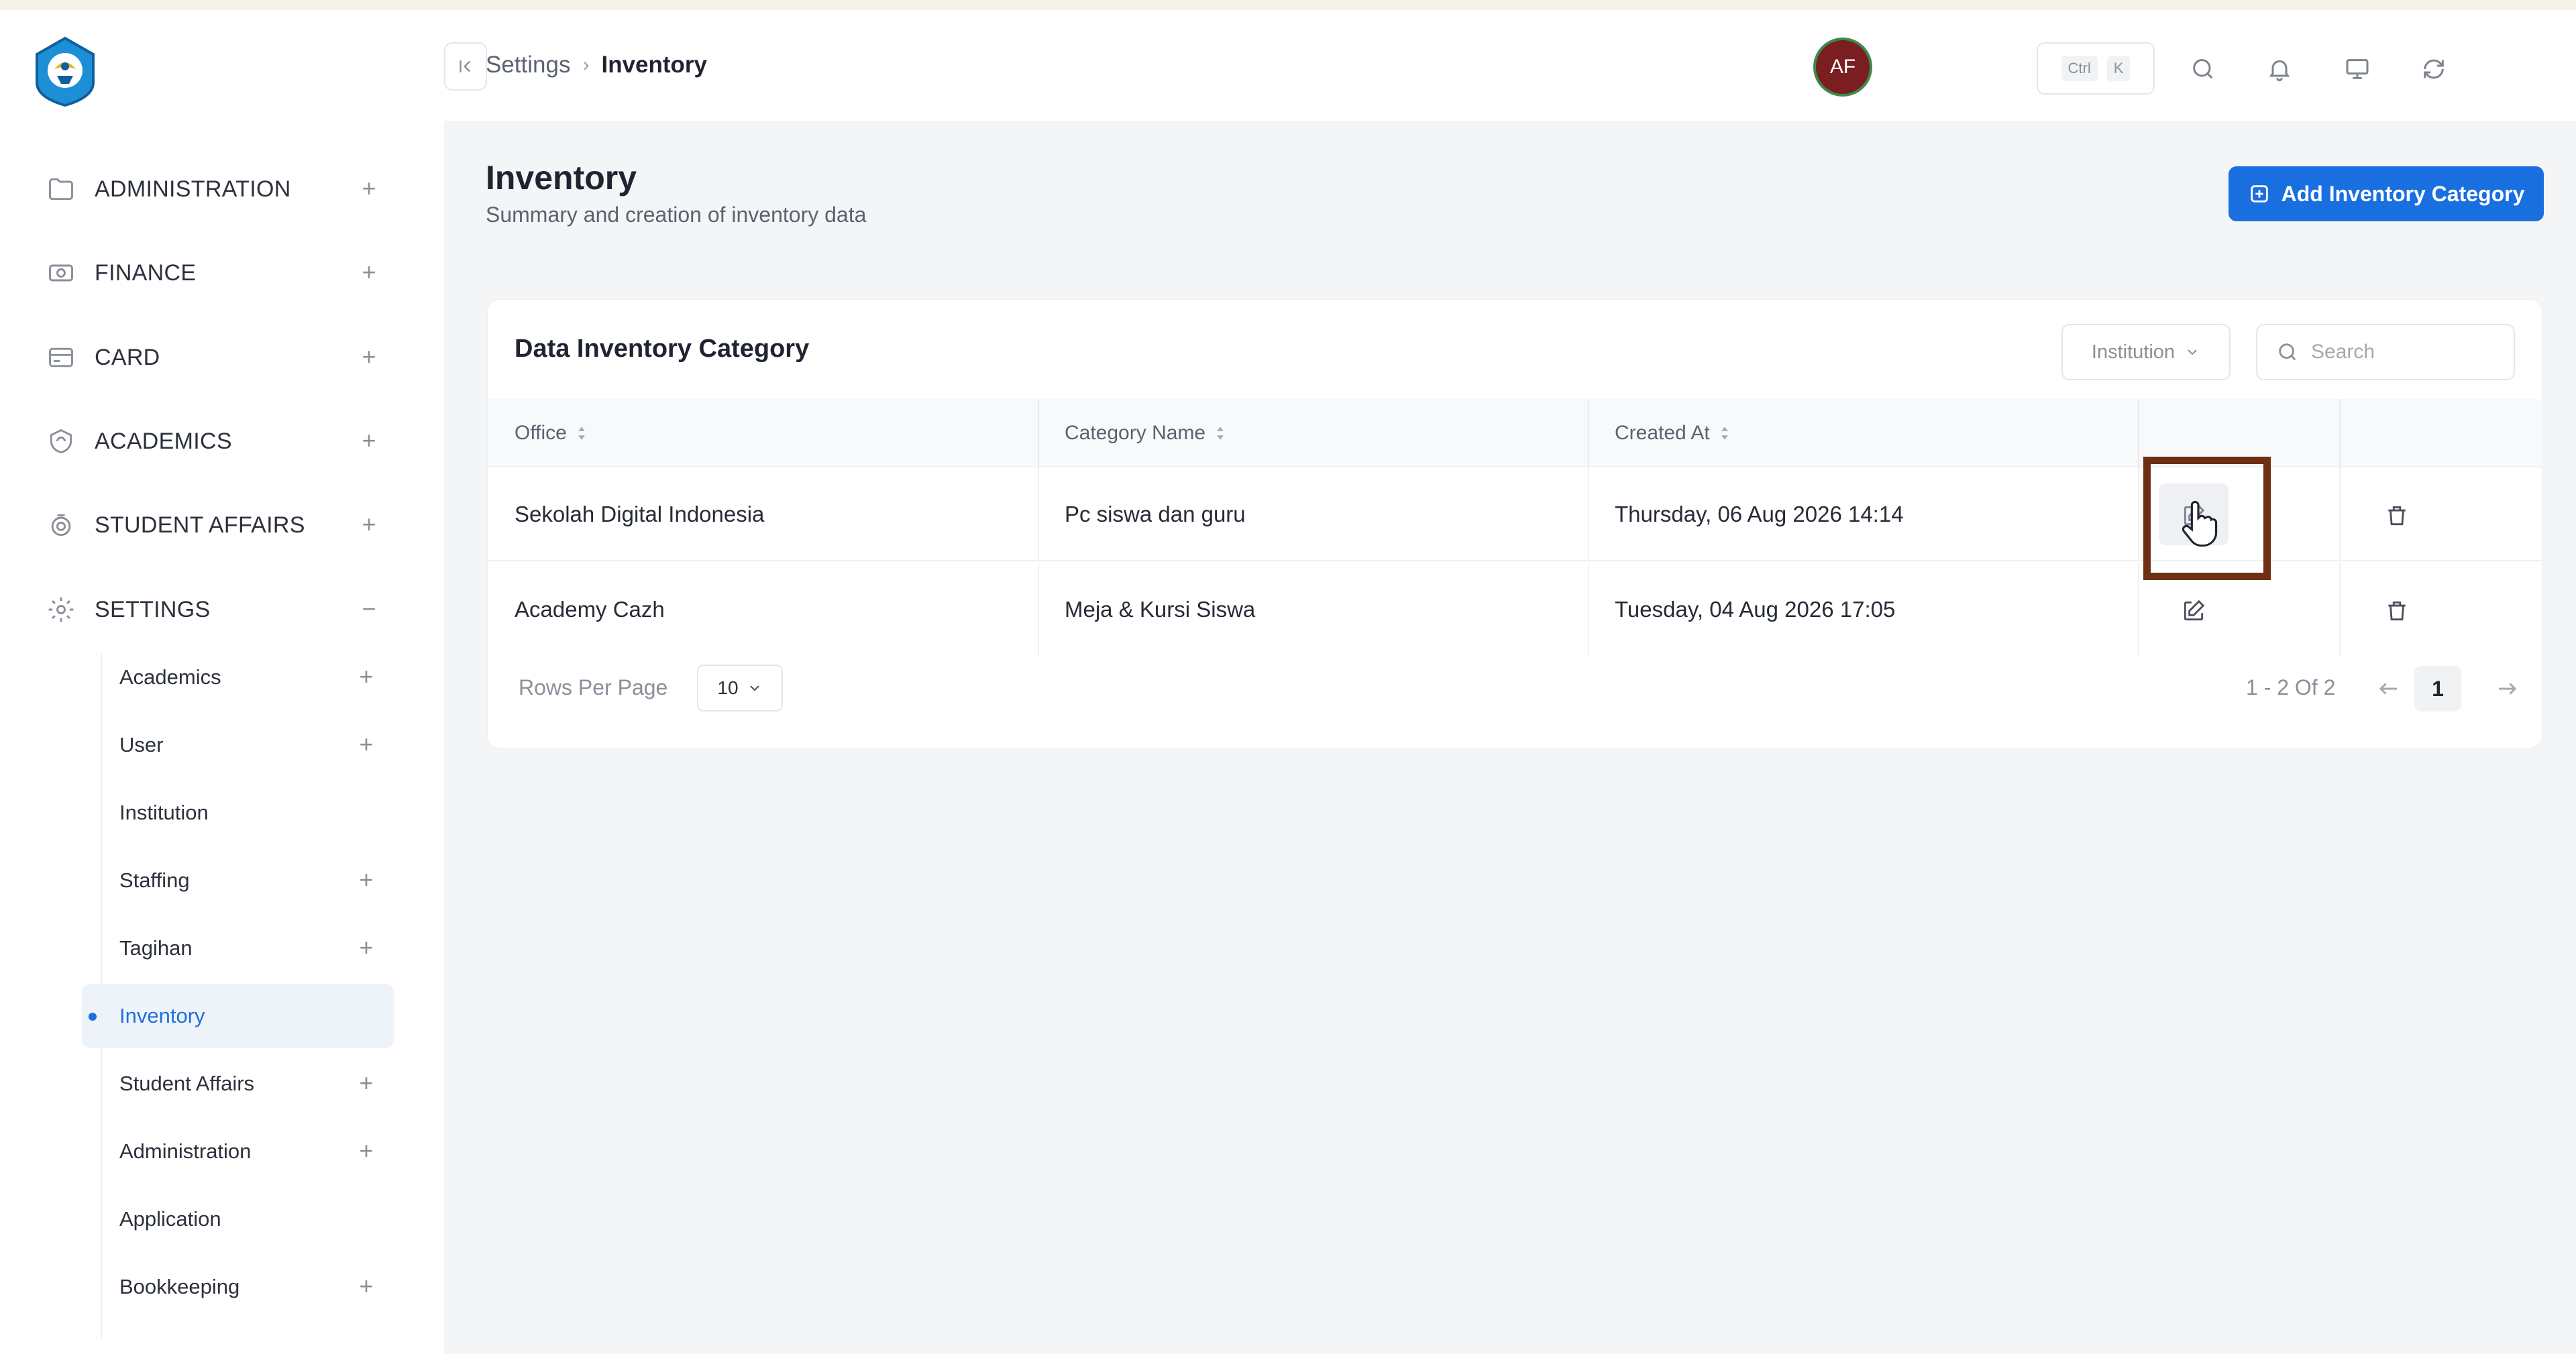 The height and width of the screenshot is (1354, 2576). What do you see at coordinates (2133, 352) in the screenshot?
I see `filter-label: Institution` at bounding box center [2133, 352].